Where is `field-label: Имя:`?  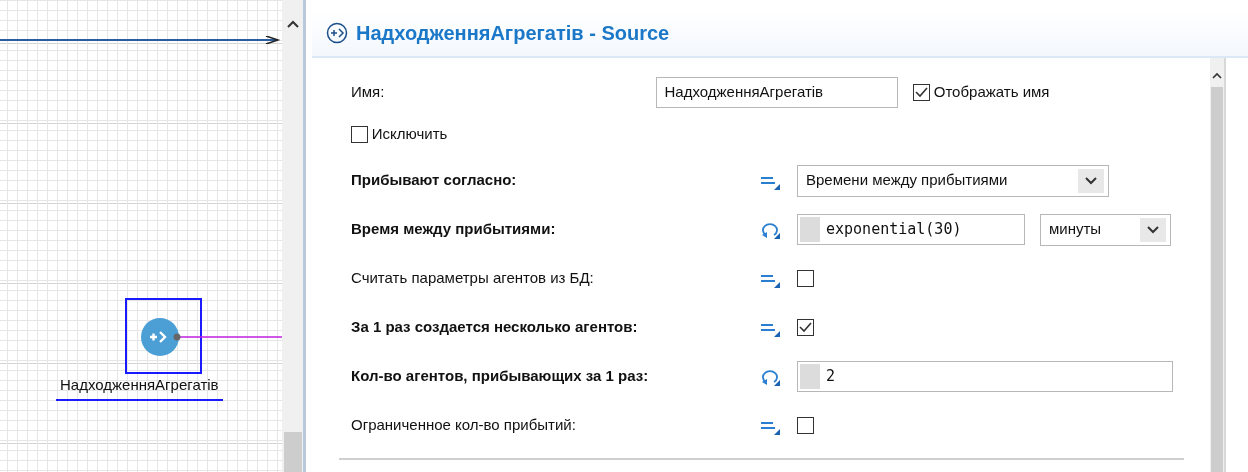
field-label: Имя: is located at coordinates (368, 91).